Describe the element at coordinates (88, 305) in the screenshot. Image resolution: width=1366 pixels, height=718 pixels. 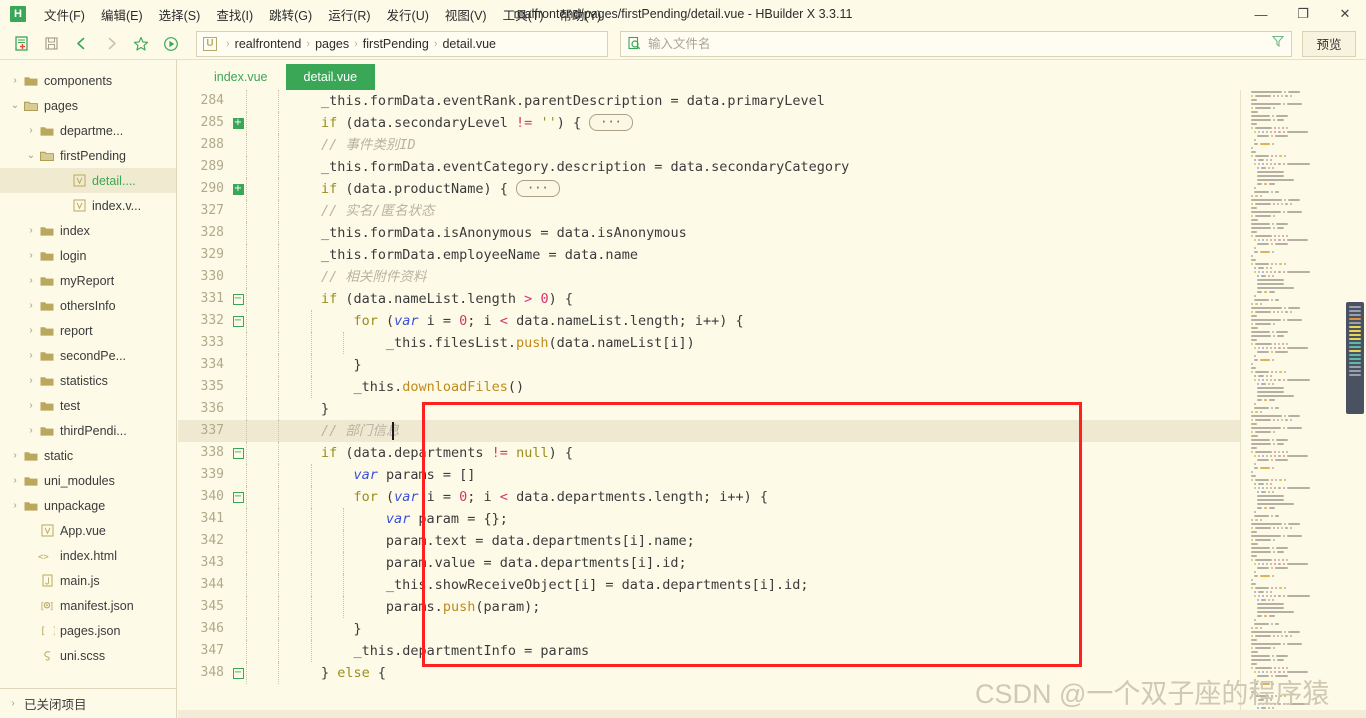
I see `tree-item-othersinfo: › othersInfo` at that location.